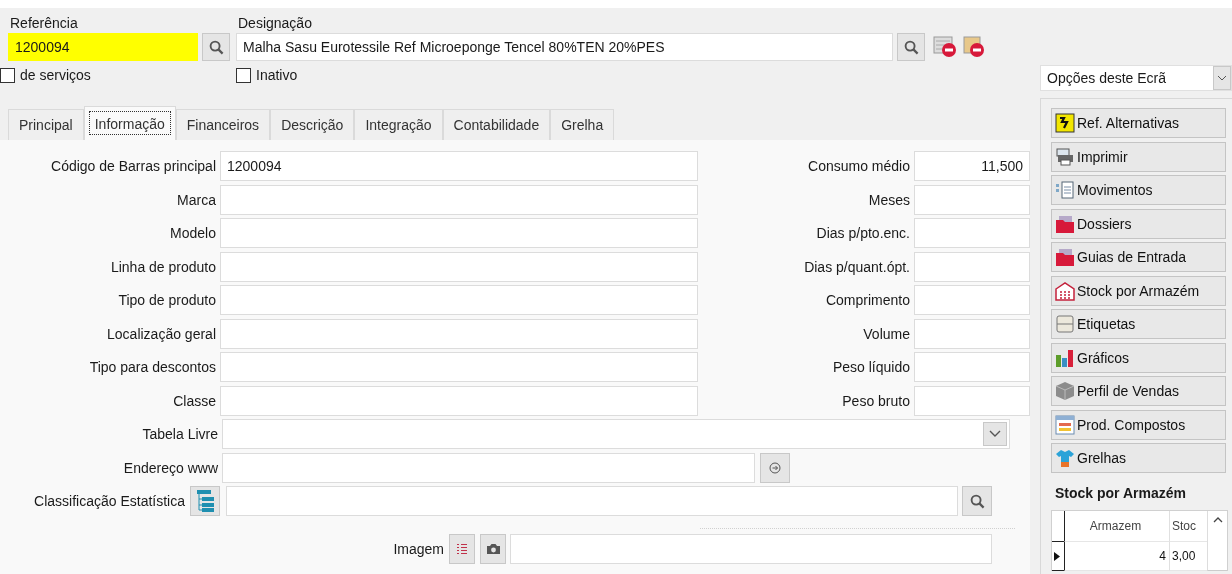  I want to click on option-button: Ref. Alternativas, so click(1138, 123).